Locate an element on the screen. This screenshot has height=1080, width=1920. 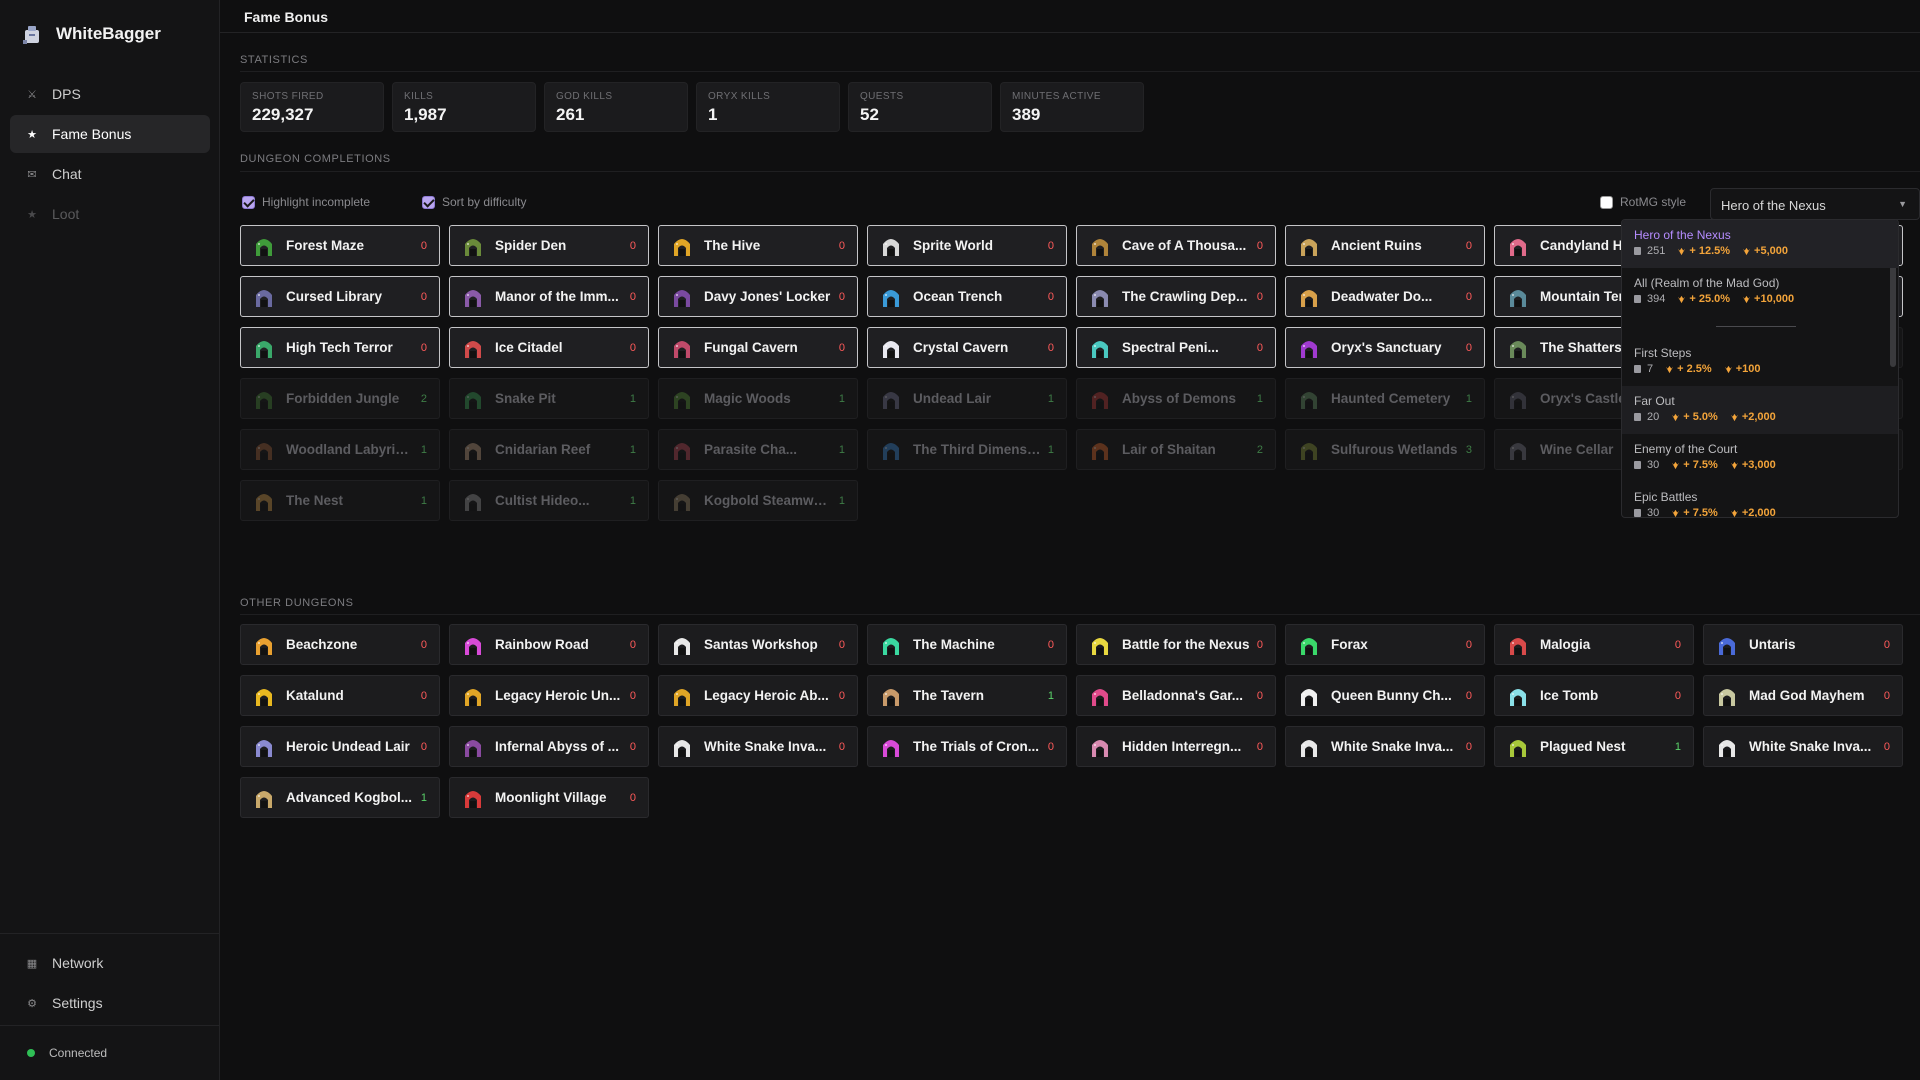
dropdown-option: Far Out 20 + 5.0% +2,000 is located at coordinates (1760, 410).